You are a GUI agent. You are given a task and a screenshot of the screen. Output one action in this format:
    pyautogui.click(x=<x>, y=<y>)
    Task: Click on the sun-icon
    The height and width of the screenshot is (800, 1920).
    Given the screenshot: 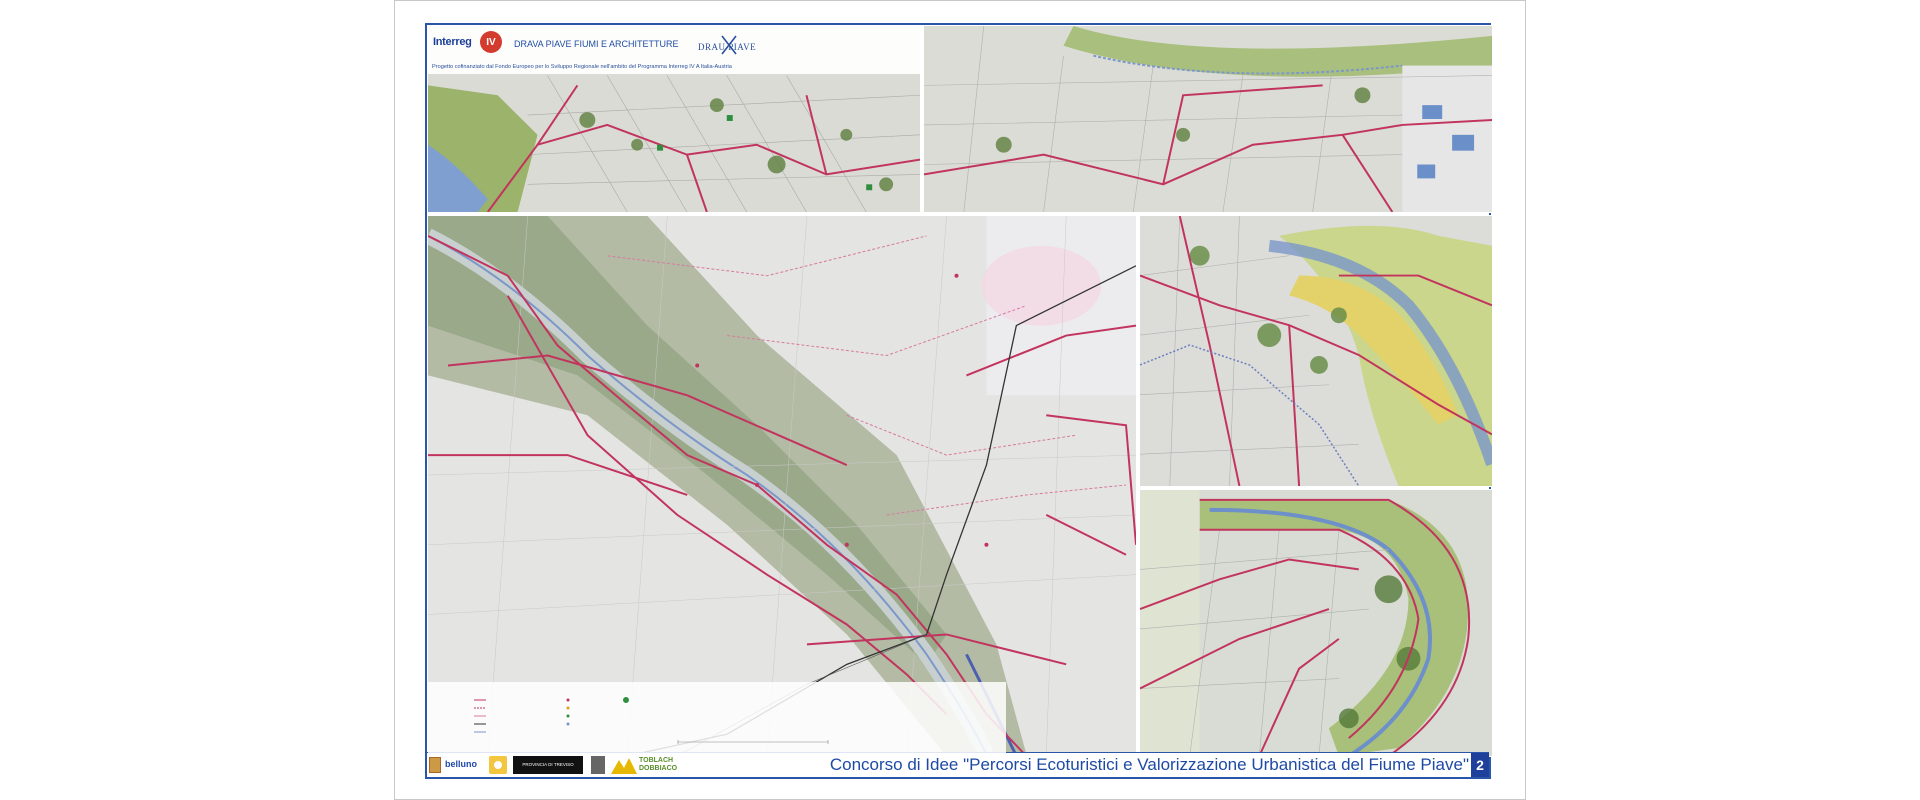 What is the action you would take?
    pyautogui.click(x=498, y=765)
    